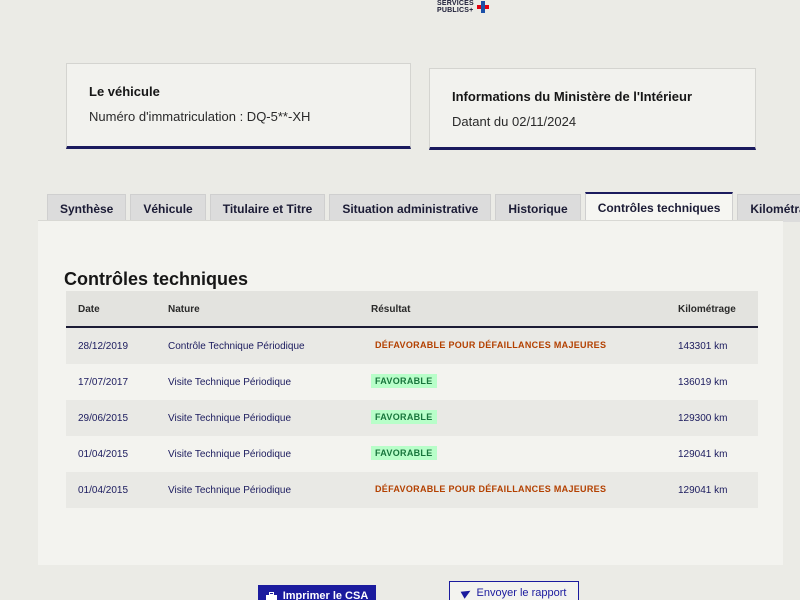  I want to click on send-icon, so click(466, 593).